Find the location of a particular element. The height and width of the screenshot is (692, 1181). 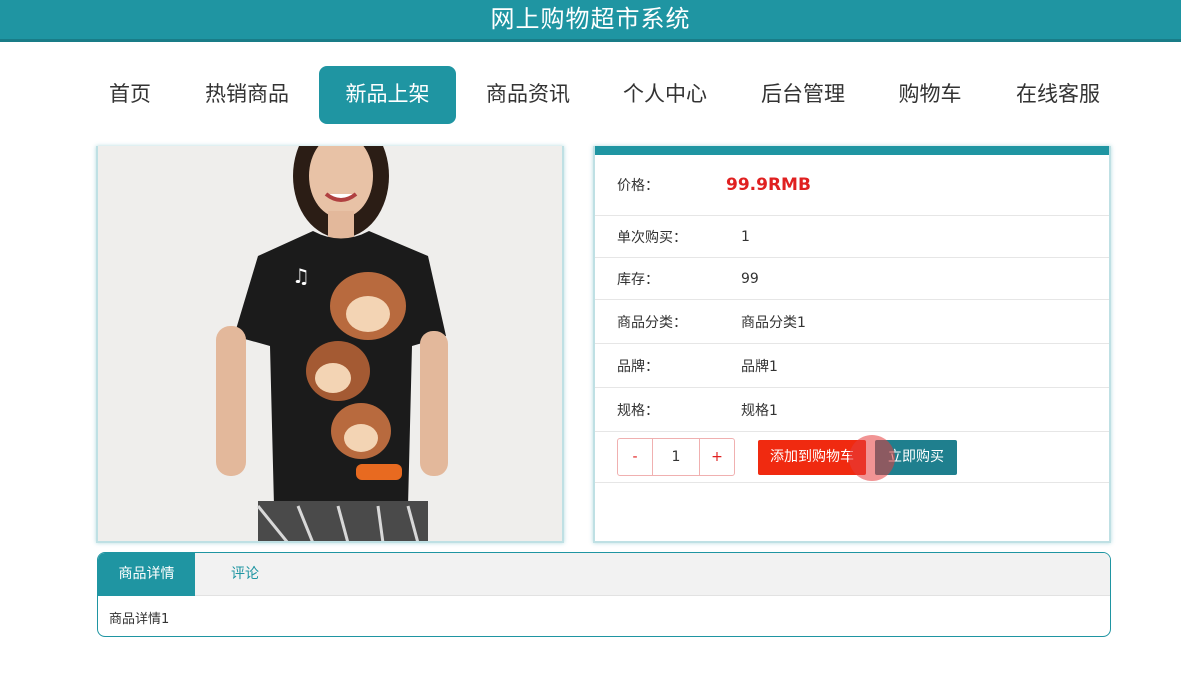

quantity-plus-button: + is located at coordinates (717, 457).